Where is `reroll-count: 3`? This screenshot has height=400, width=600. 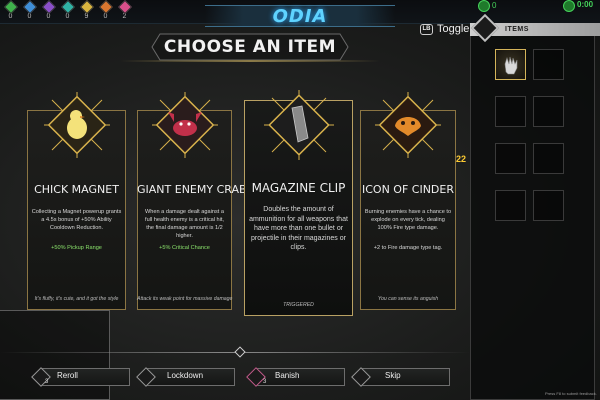 reroll-count: 3 is located at coordinates (47, 382).